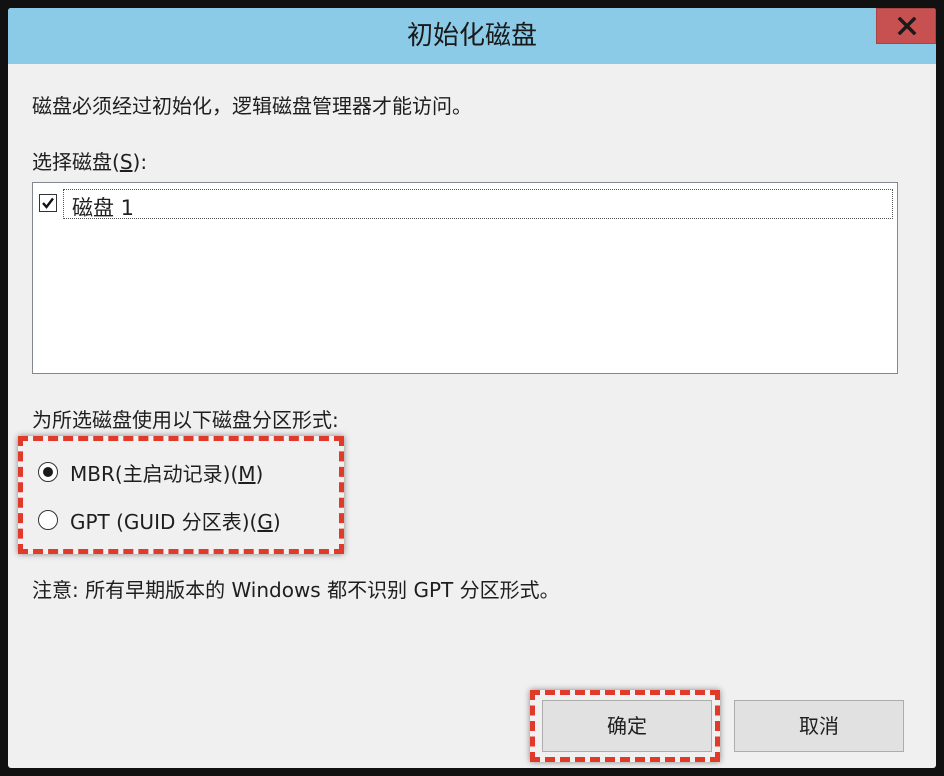 This screenshot has width=944, height=776. I want to click on gpt-label: GPT (GUID 分区表)(G), so click(175, 522).